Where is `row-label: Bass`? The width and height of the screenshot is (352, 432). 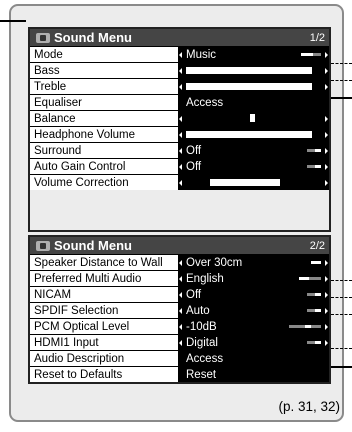
row-label: Bass is located at coordinates (104, 70).